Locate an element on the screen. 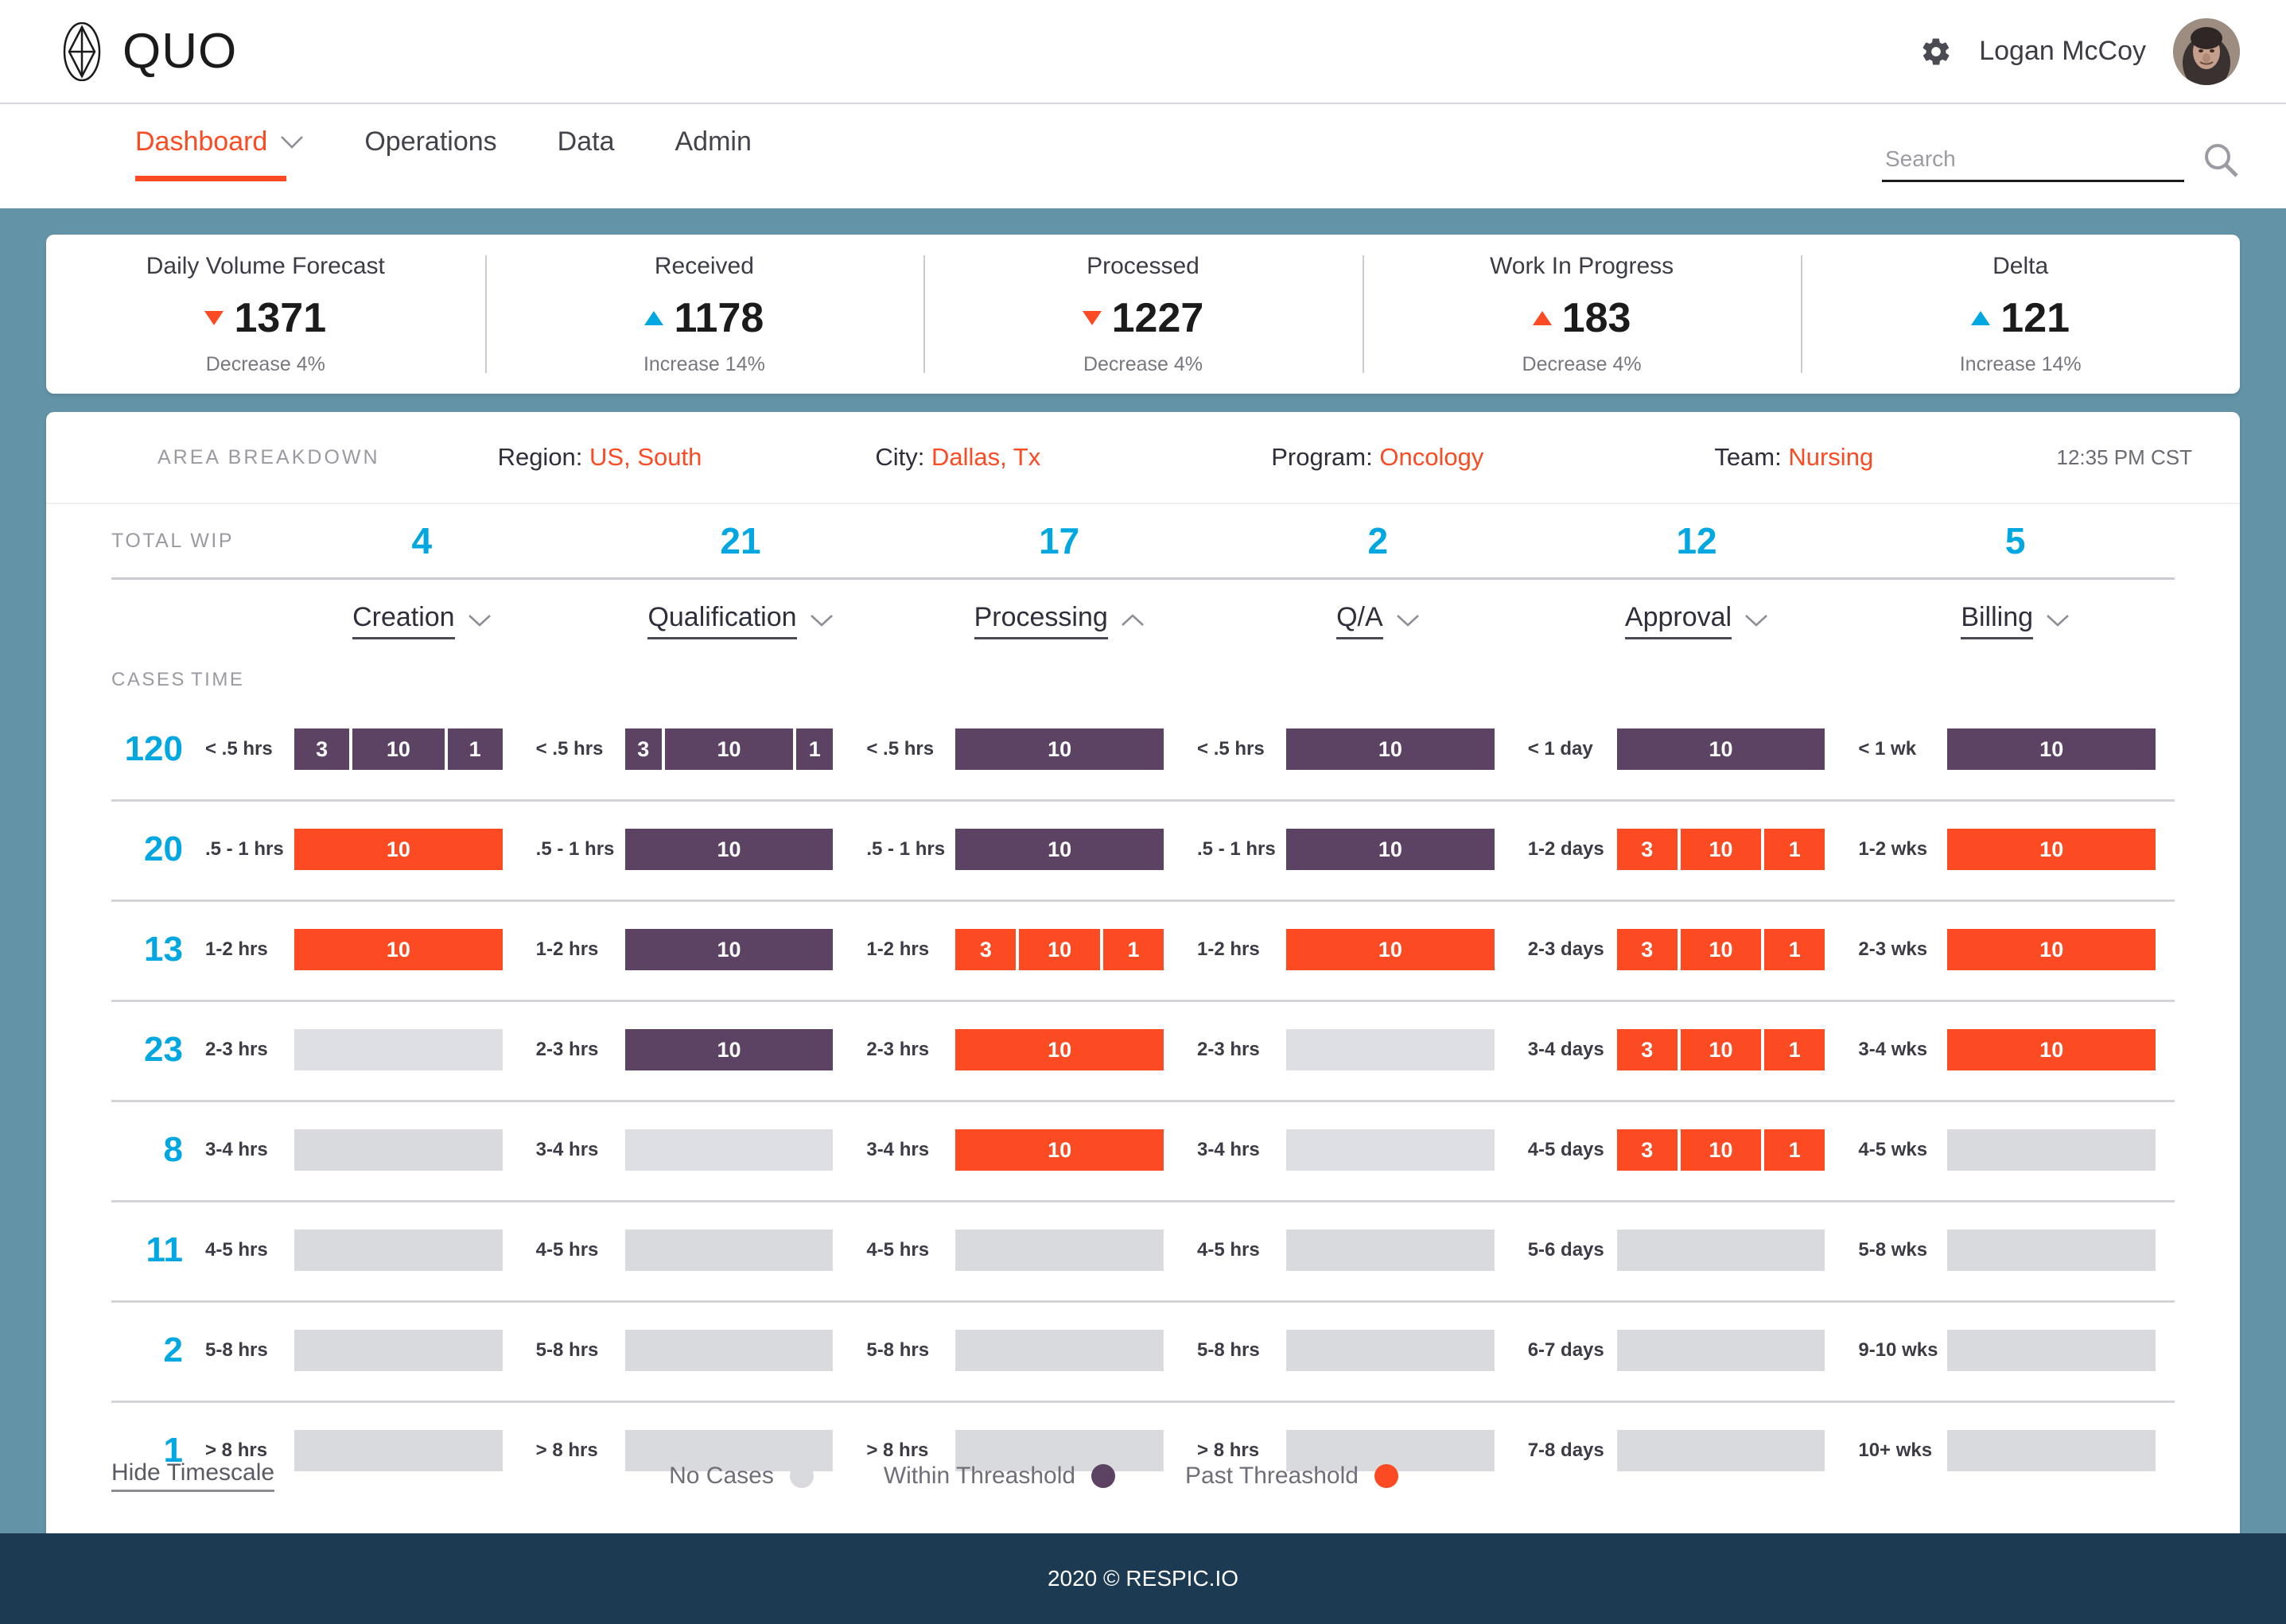 The height and width of the screenshot is (1624, 2286). filter-city: City: Dallas, Tx is located at coordinates (957, 457).